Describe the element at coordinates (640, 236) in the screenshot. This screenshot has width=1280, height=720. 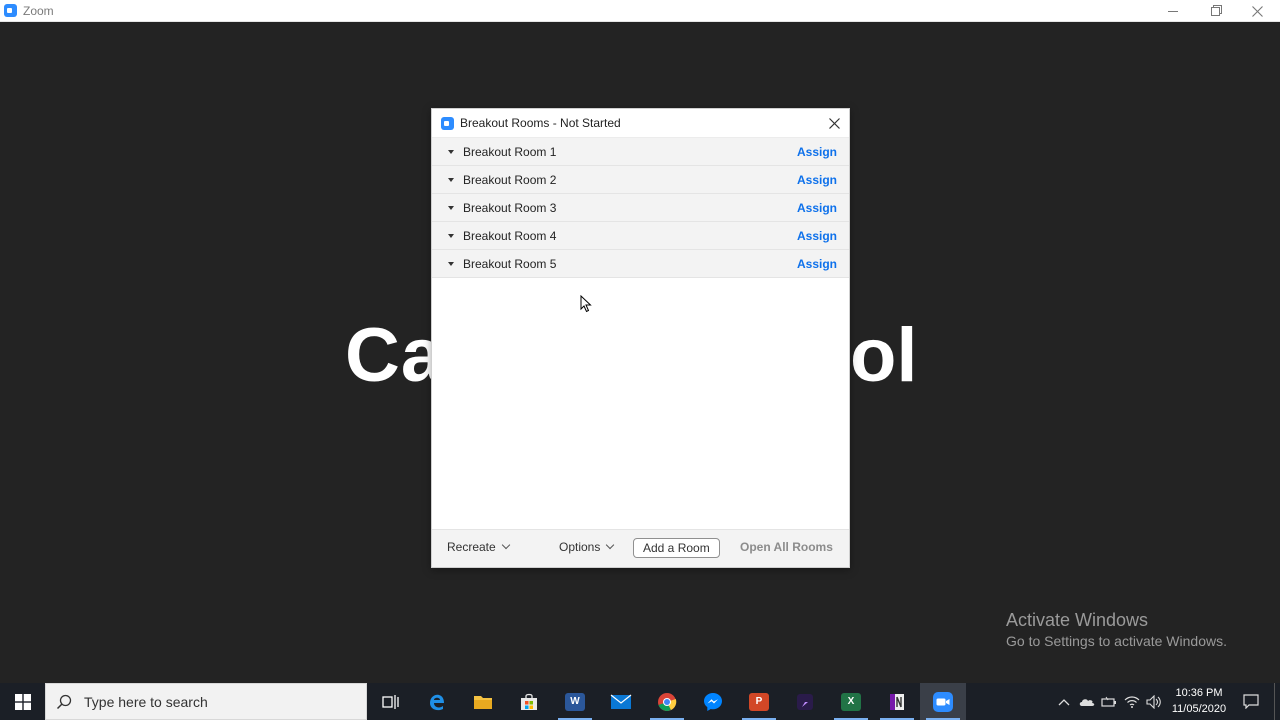
I see `room-row: Breakout Room 4 Assign` at that location.